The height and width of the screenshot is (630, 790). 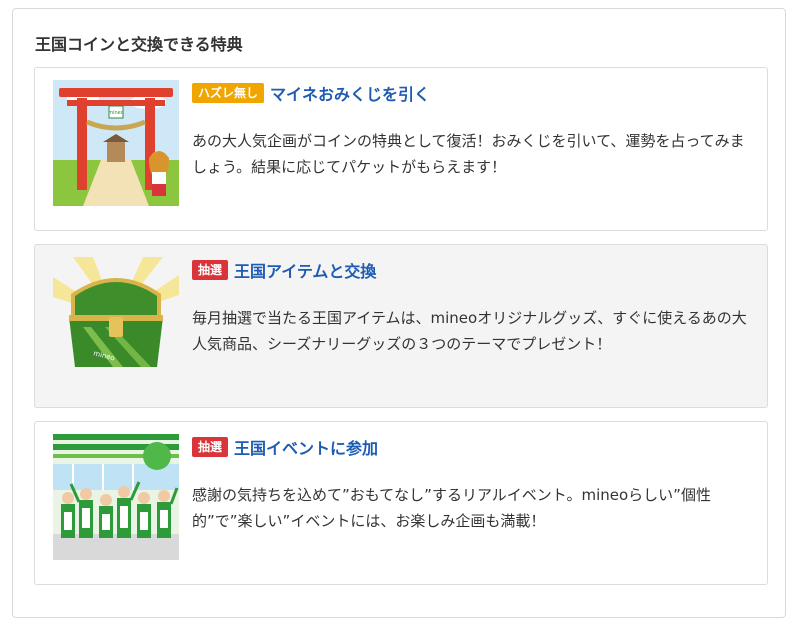 What do you see at coordinates (116, 497) in the screenshot?
I see `event-crowd-image` at bounding box center [116, 497].